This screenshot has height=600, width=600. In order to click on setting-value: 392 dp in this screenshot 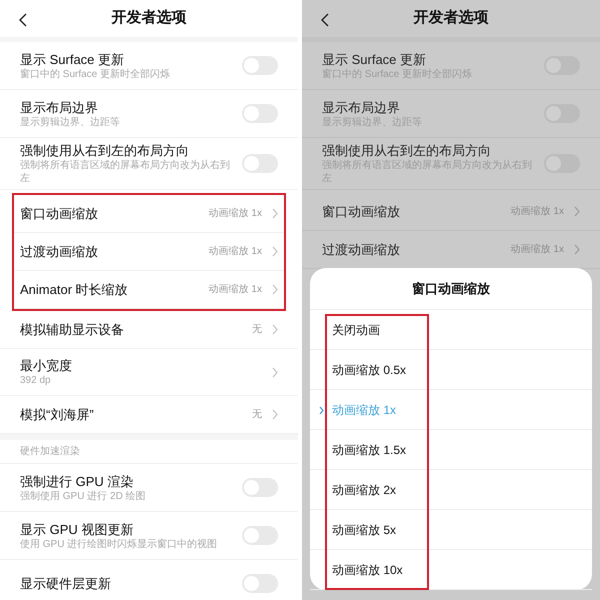, I will do `click(36, 381)`.